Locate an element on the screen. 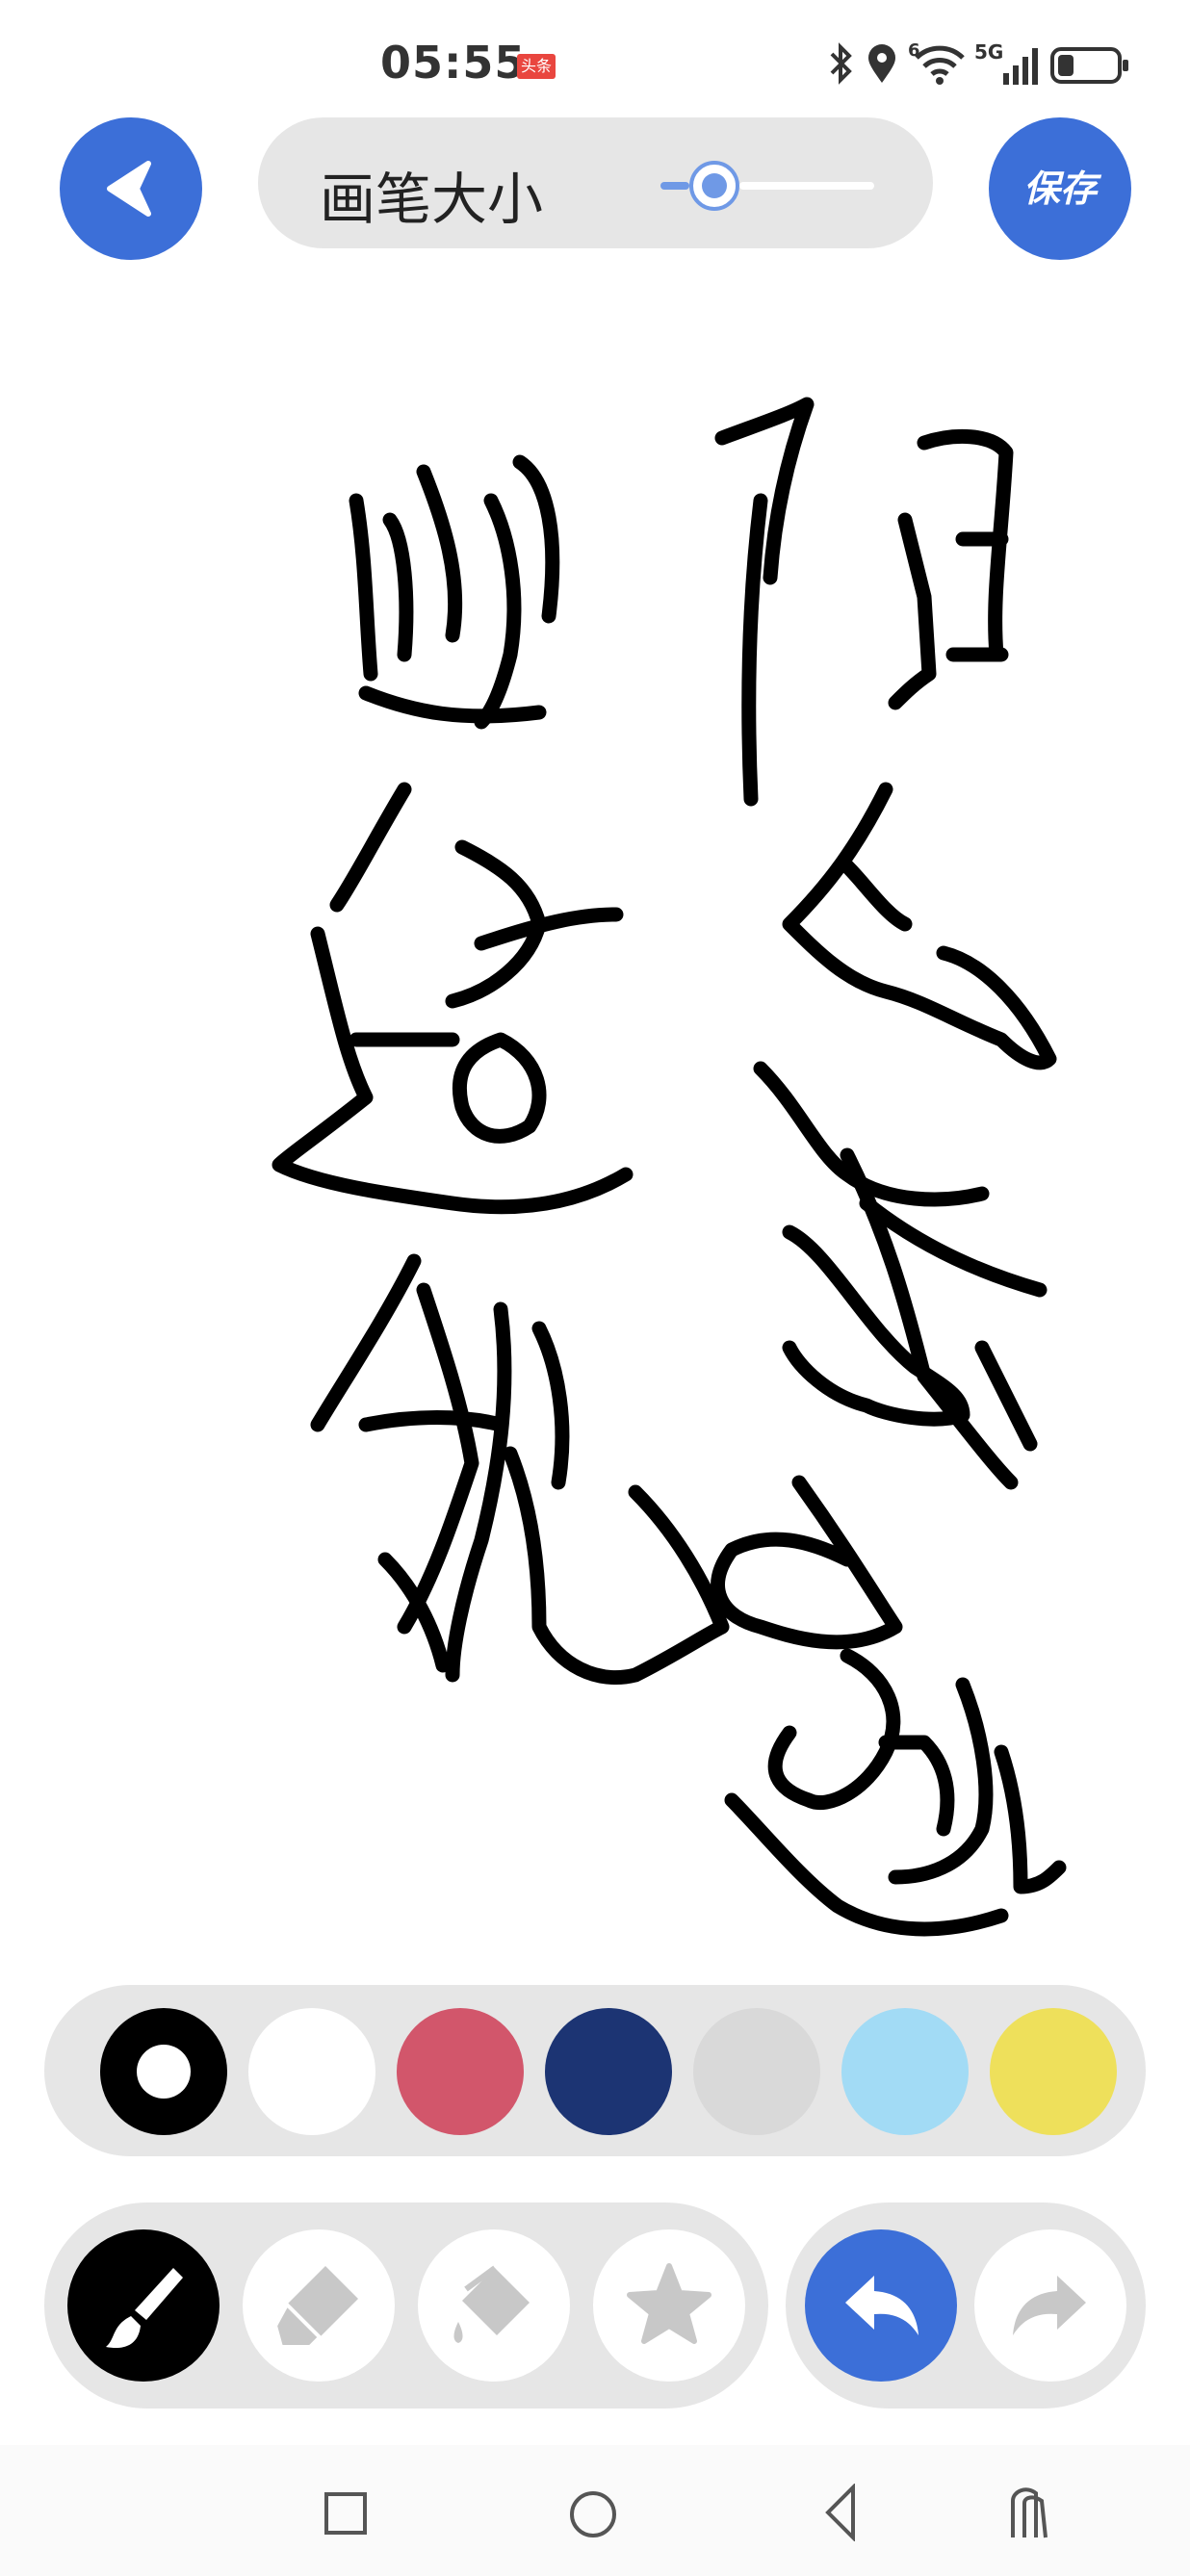  home-circle-icon is located at coordinates (593, 2514).